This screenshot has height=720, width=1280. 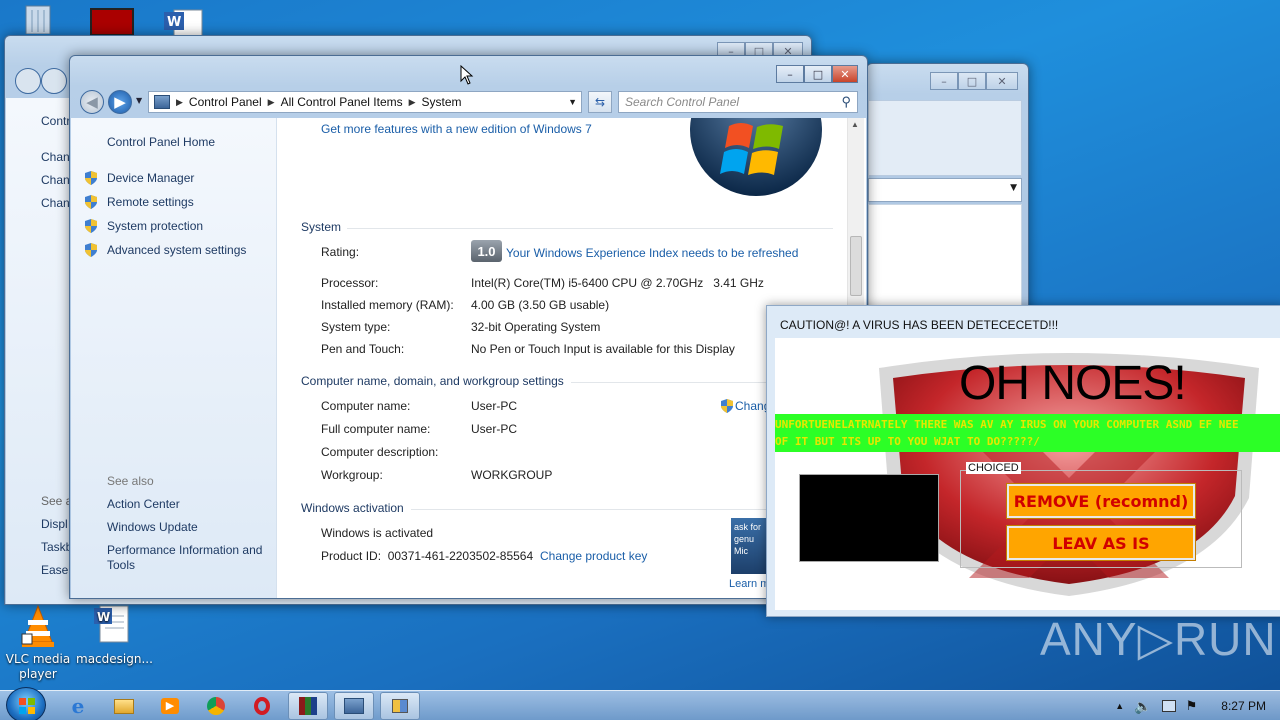 I want to click on performance-information-link: Performance Information and Tools, so click(x=190, y=558).